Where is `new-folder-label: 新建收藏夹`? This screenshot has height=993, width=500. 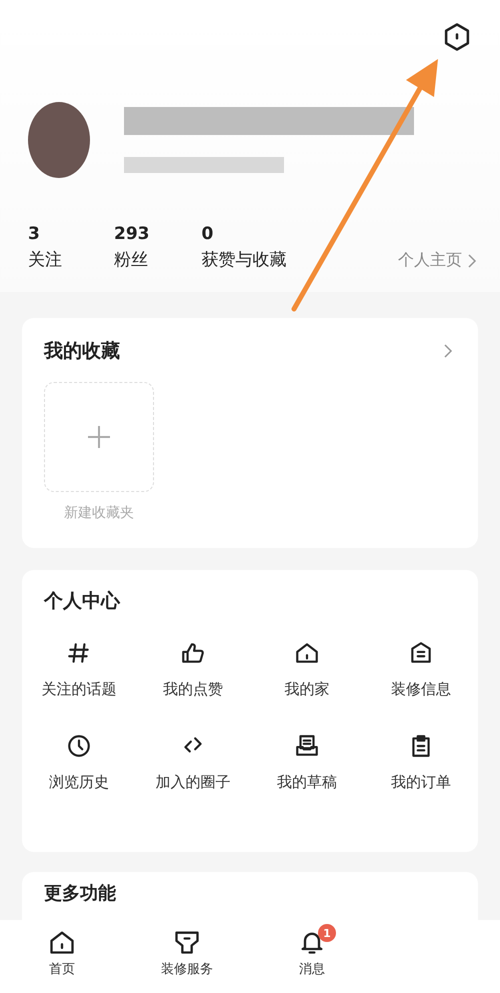 new-folder-label: 新建收藏夹 is located at coordinates (99, 513).